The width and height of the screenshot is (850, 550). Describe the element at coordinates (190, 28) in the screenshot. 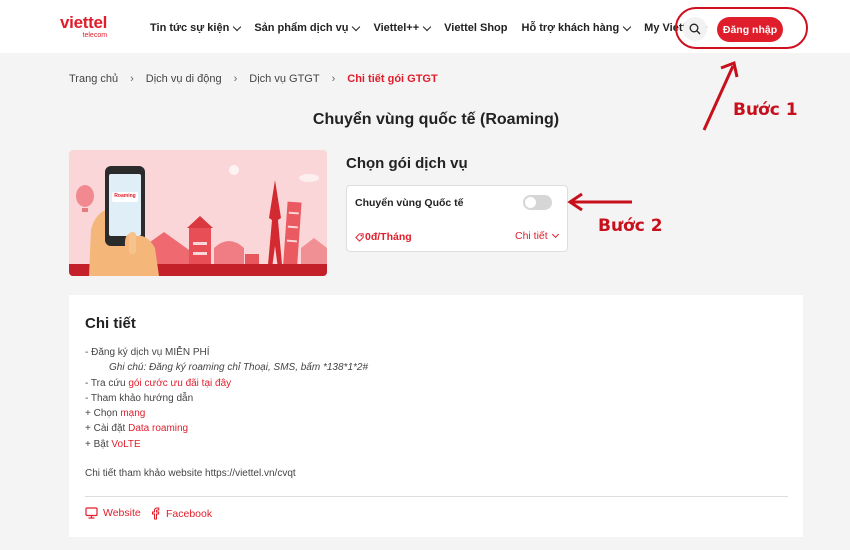

I see `nav-label: Tin tức sự kiện` at that location.